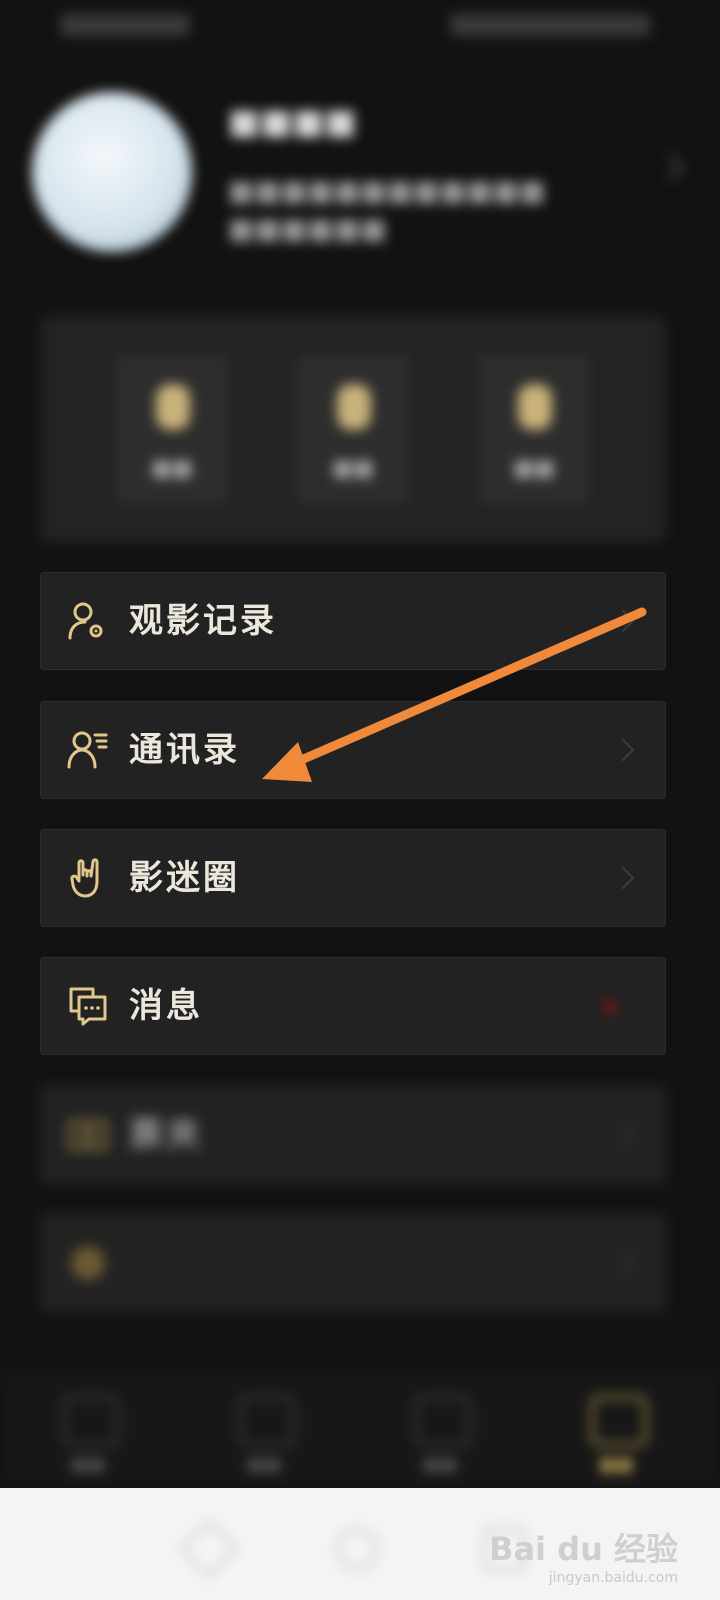 The height and width of the screenshot is (1600, 720). What do you see at coordinates (166, 1006) in the screenshot?
I see `menu-item-label: 消息` at bounding box center [166, 1006].